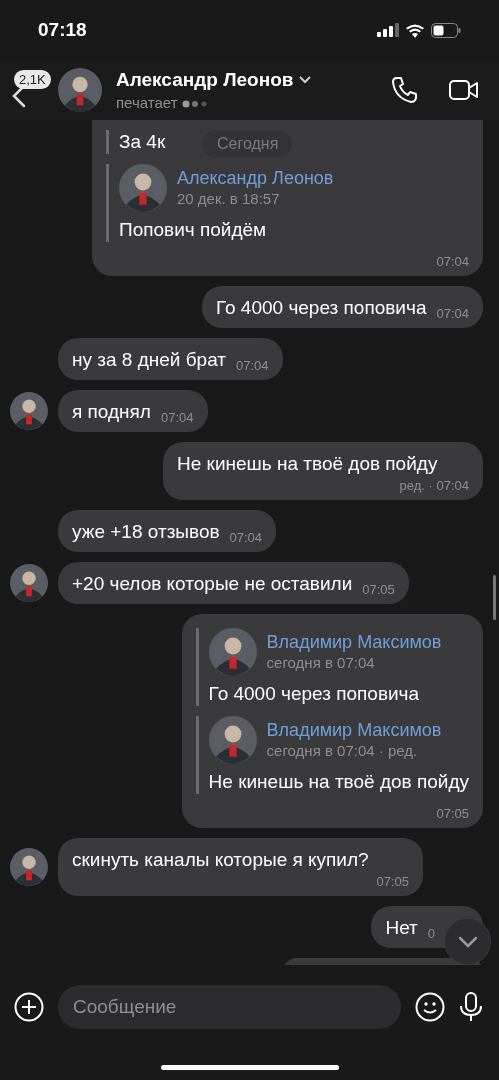 This screenshot has width=499, height=1080. I want to click on wifi-icon, so click(415, 30).